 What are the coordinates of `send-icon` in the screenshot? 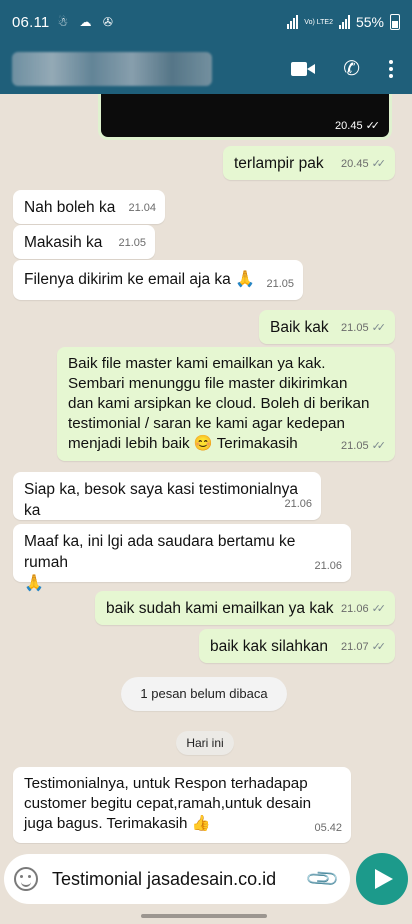 It's located at (384, 879).